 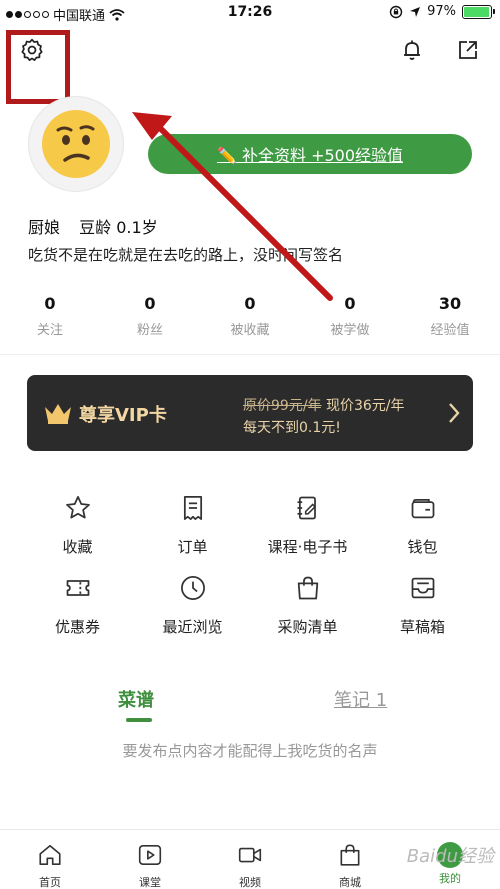 I want to click on grid-item-label: 课程·电子书, so click(x=307, y=547).